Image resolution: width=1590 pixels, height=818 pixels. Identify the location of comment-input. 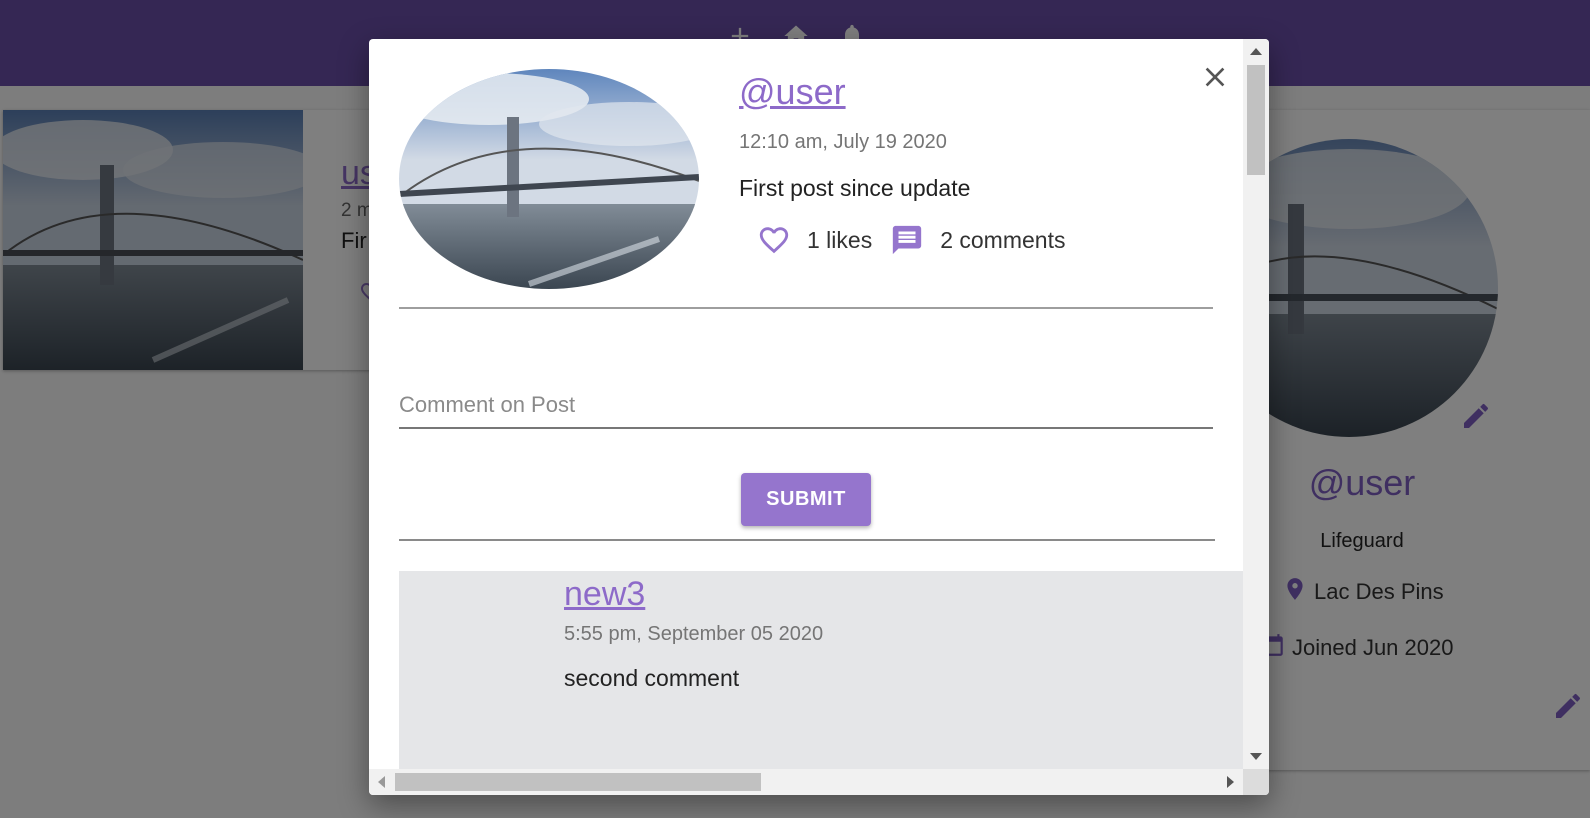
(806, 406).